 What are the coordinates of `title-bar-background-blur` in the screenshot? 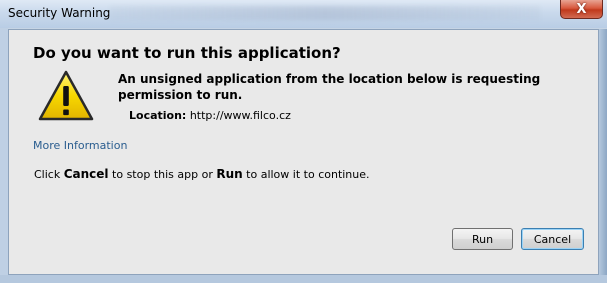 It's located at (325, 13).